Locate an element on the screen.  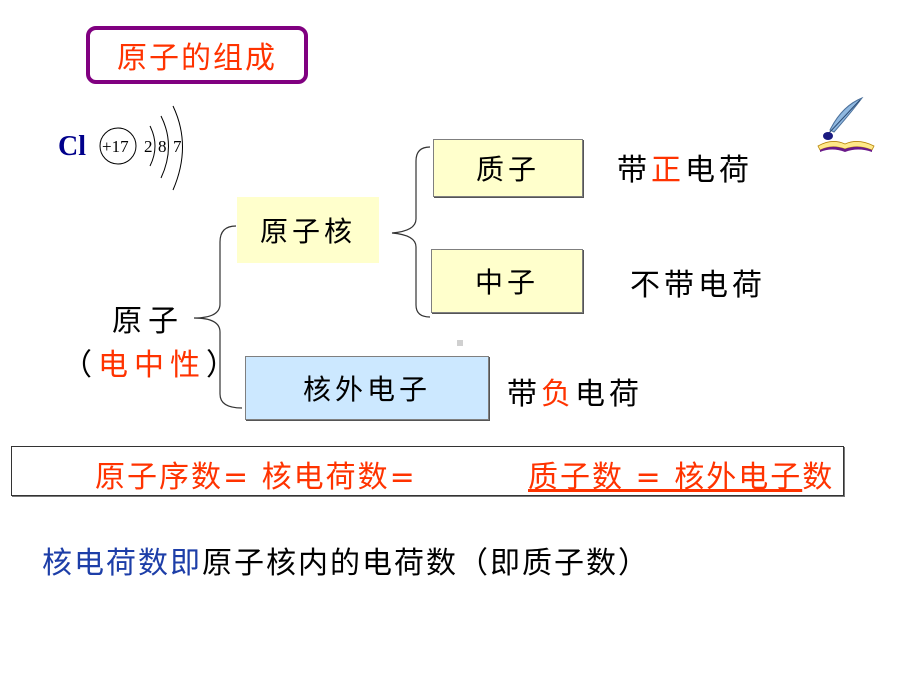
chlorine-atom-diagram: Cl +17 2 8 7 is located at coordinates (120, 148).